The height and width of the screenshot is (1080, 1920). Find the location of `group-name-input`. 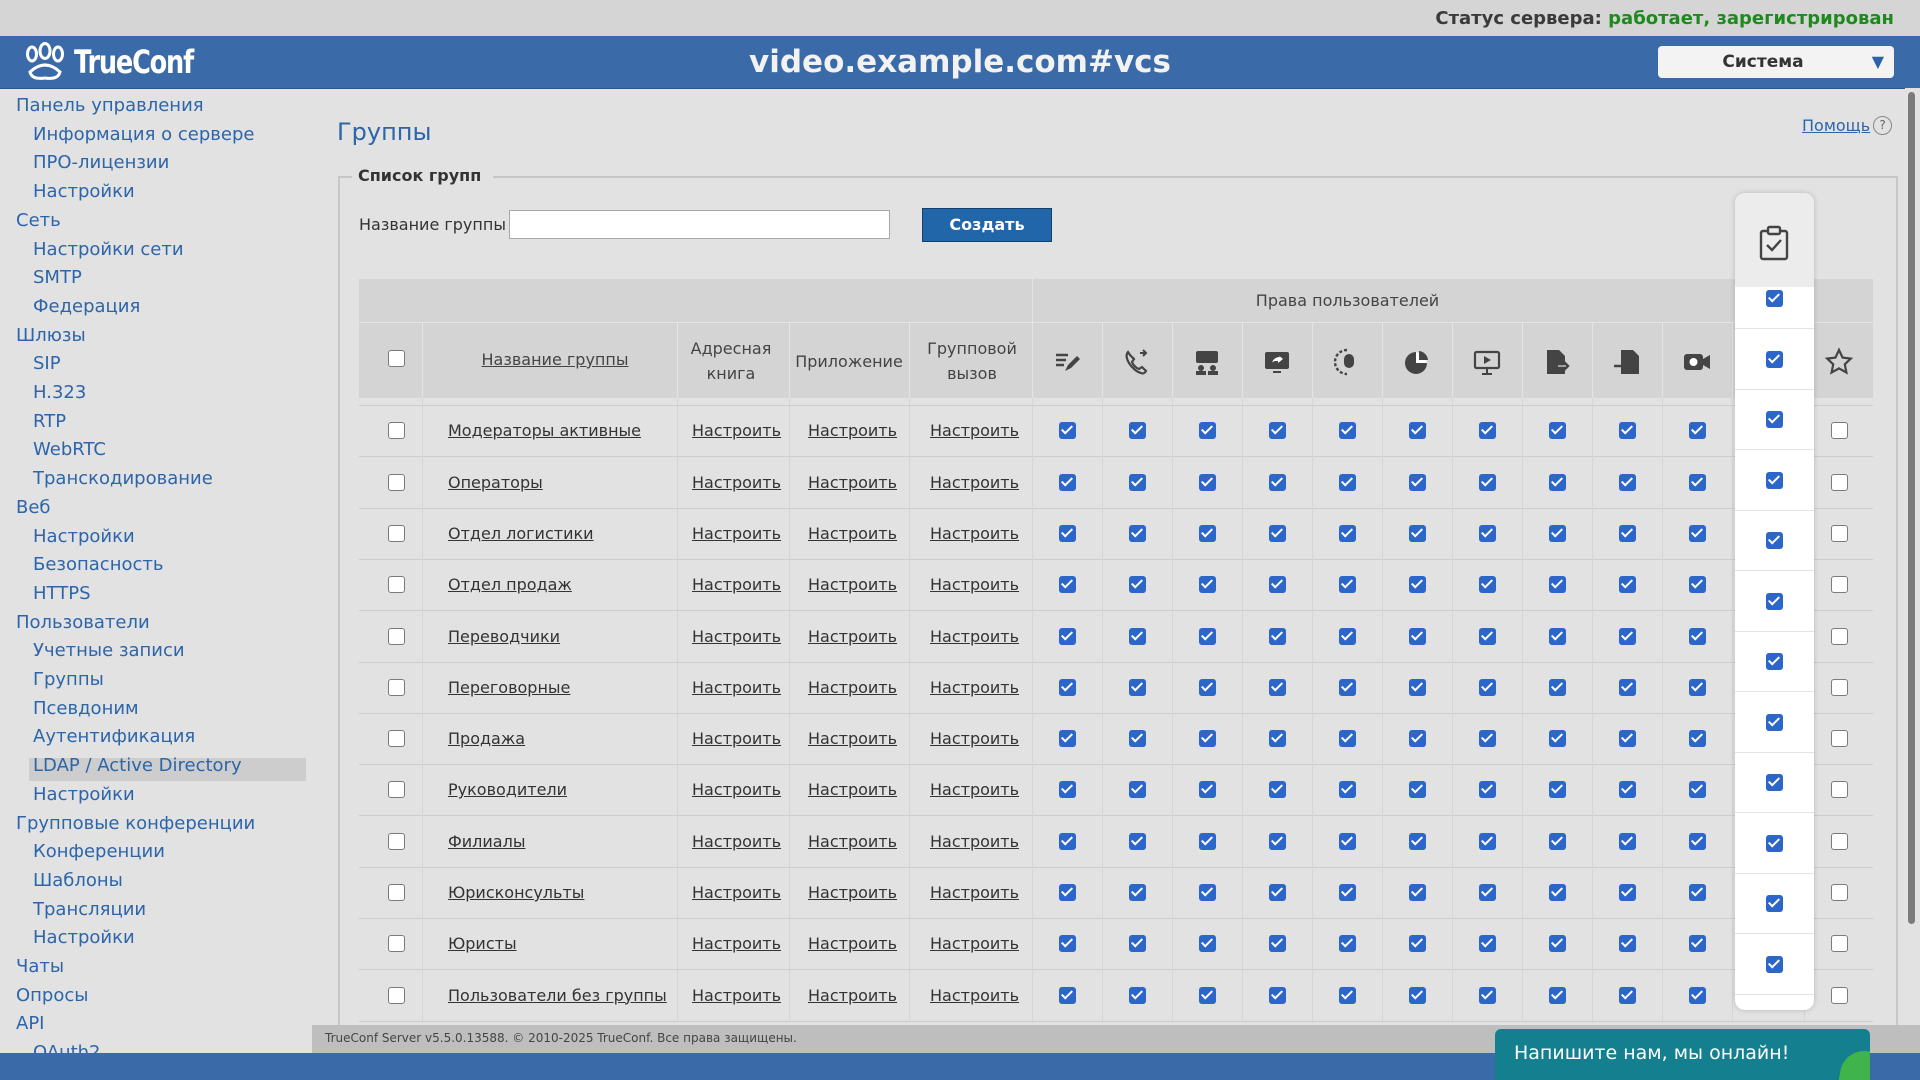

group-name-input is located at coordinates (699, 224).